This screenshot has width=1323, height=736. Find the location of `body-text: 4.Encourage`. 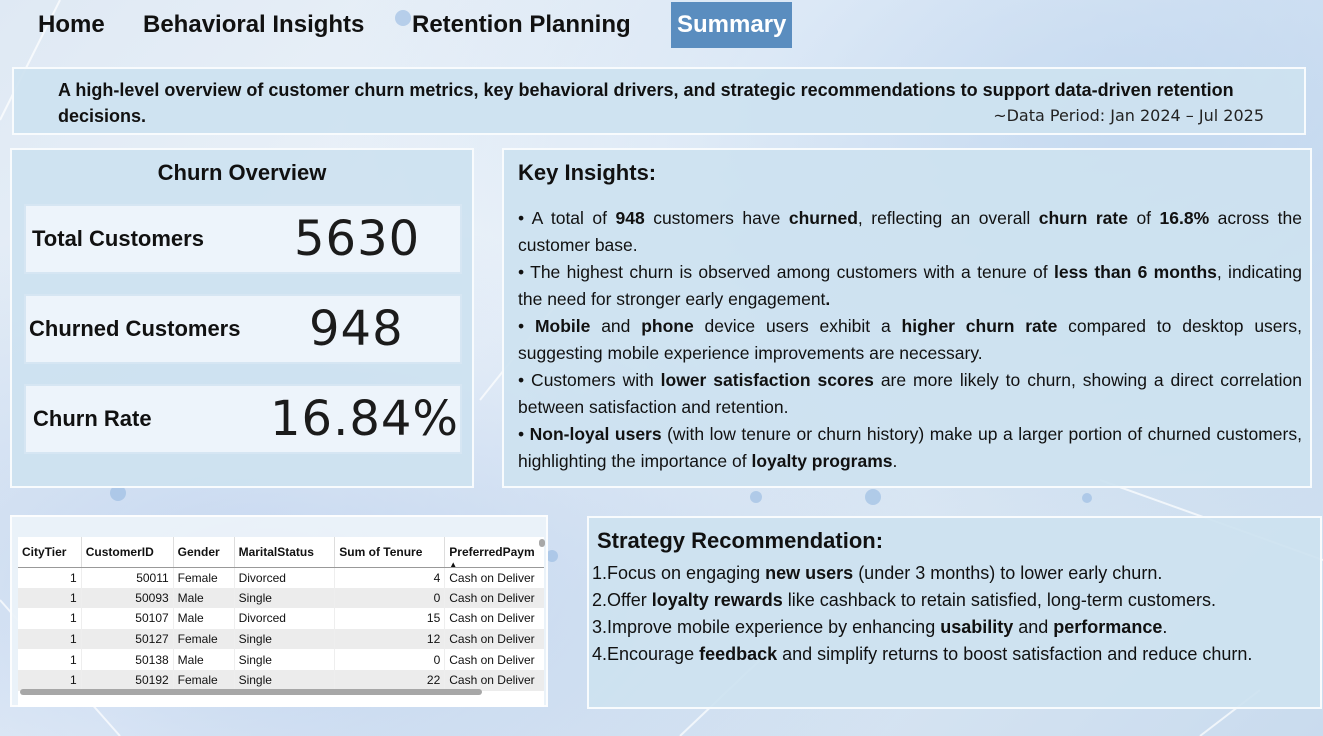

body-text: 4.Encourage is located at coordinates (646, 654).